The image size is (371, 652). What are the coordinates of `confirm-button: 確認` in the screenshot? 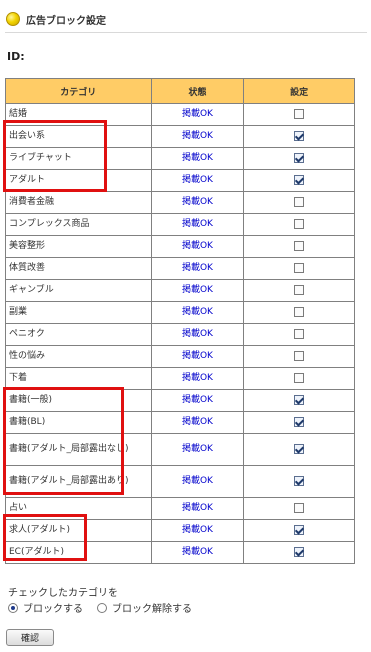 It's located at (30, 637).